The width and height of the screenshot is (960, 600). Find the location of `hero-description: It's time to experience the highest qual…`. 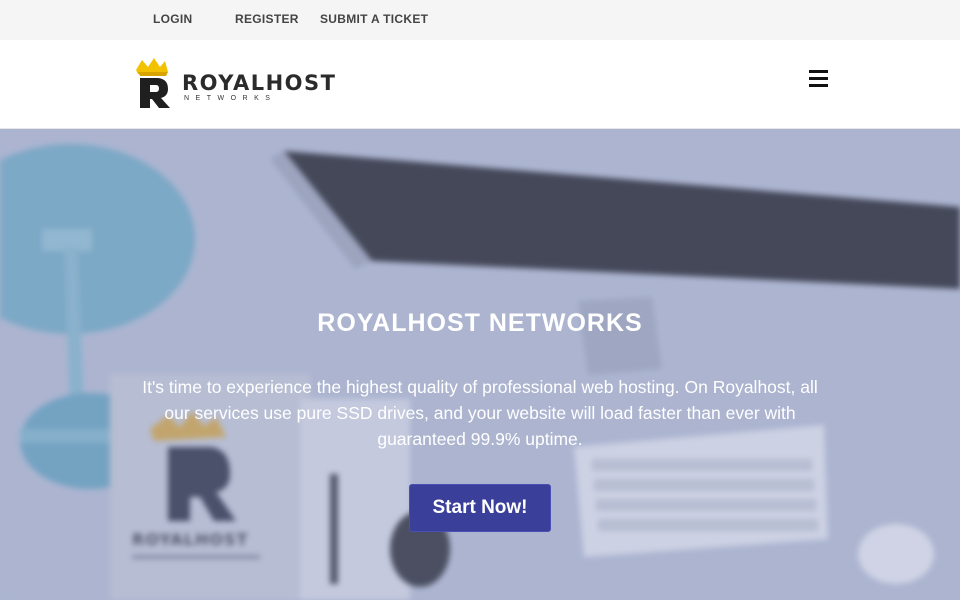

hero-description: It's time to experience the highest qual… is located at coordinates (480, 413).